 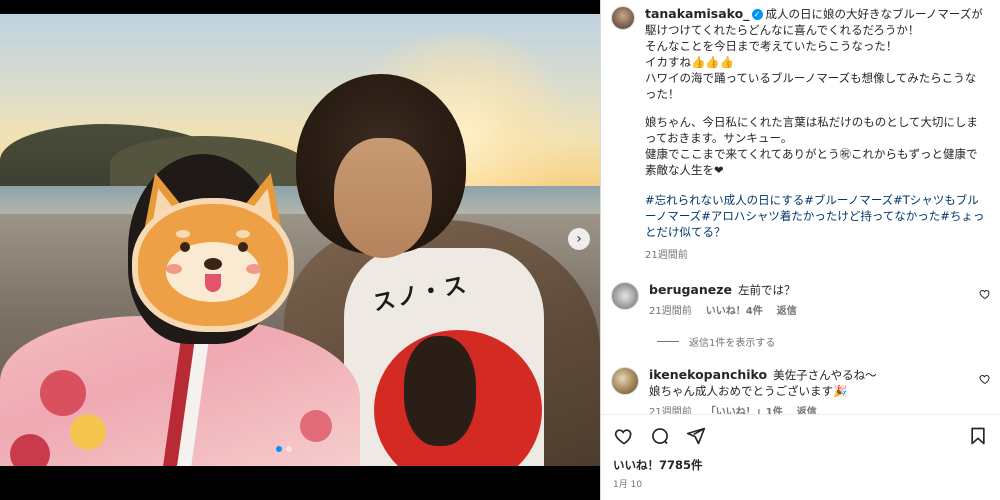 I want to click on caption-line-2: そんなことを今日まで考えていたらこうなった！, so click(x=771, y=46).